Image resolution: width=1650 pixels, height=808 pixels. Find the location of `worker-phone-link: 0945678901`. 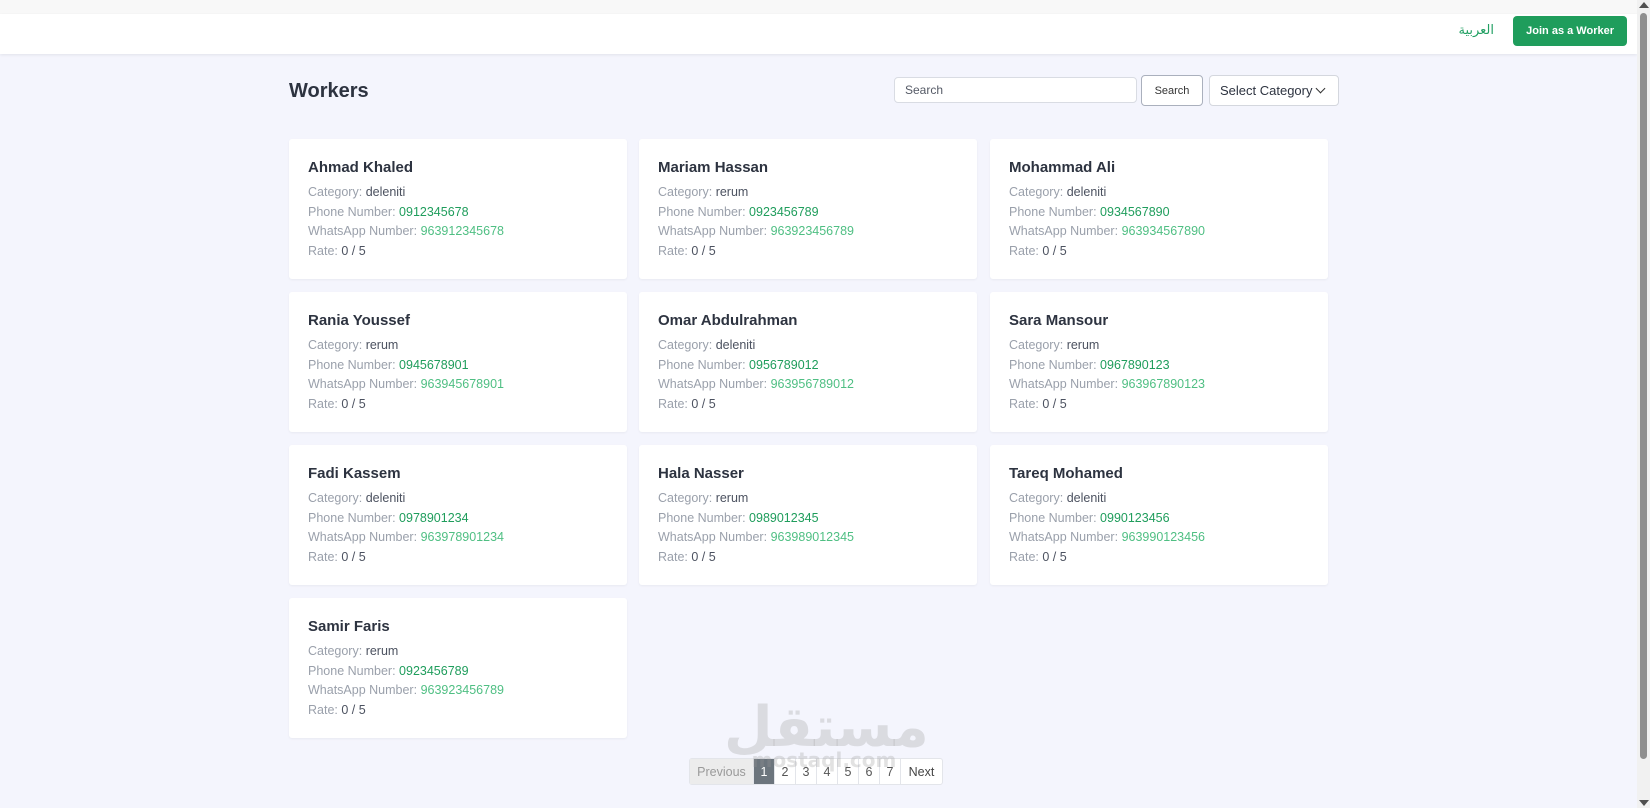

worker-phone-link: 0945678901 is located at coordinates (434, 365).